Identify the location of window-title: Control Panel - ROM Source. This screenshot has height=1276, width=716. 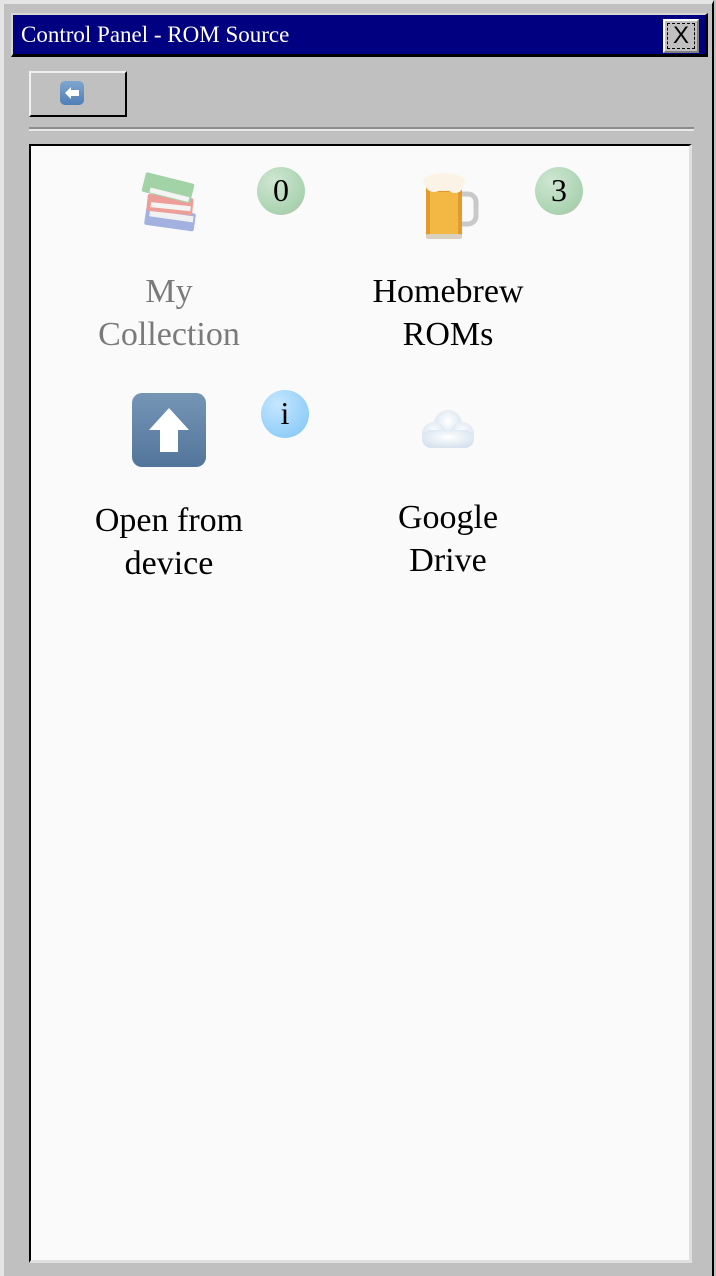
(155, 34).